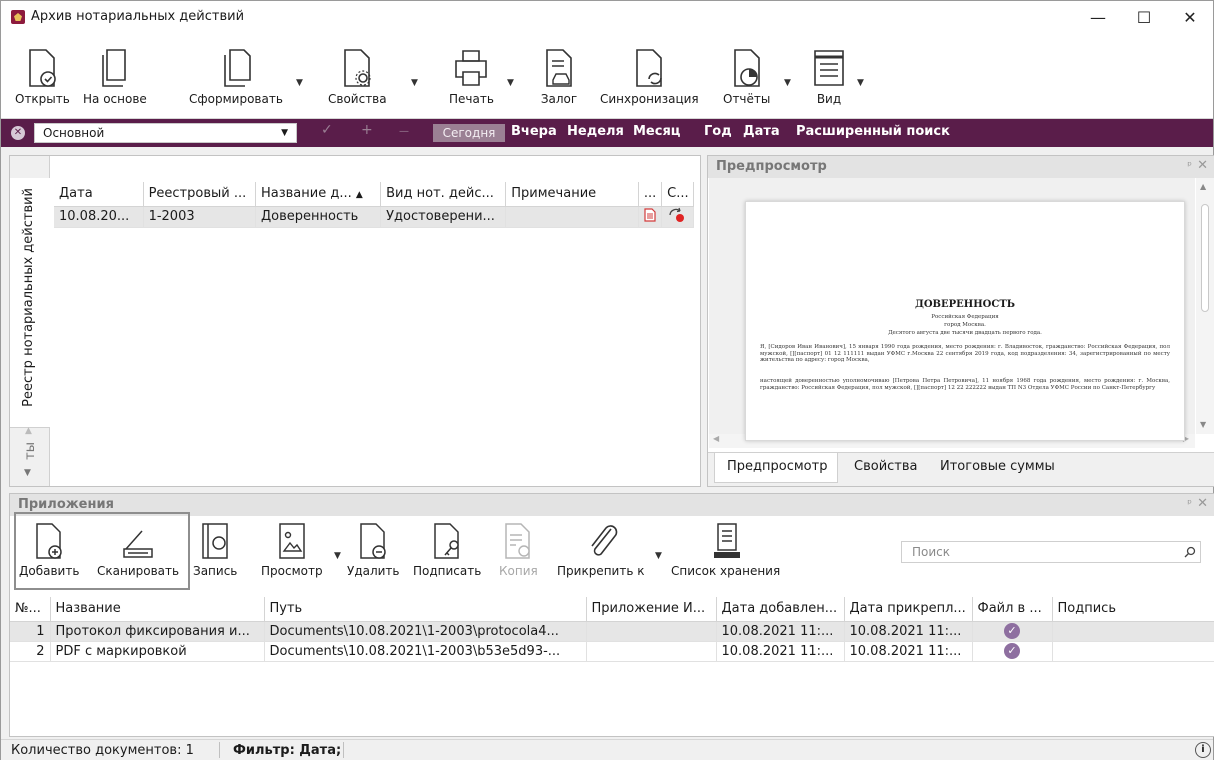 This screenshot has width=1214, height=760. What do you see at coordinates (447, 549) in the screenshot?
I see `sign-button: Подписать` at bounding box center [447, 549].